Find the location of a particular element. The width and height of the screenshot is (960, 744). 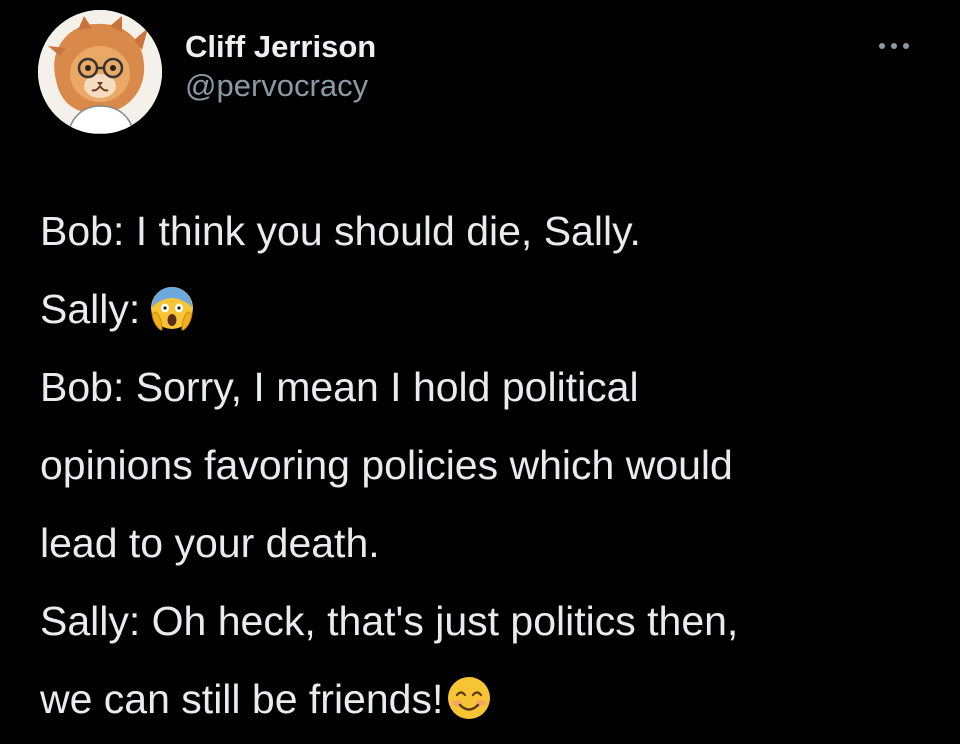

more-options-button is located at coordinates (894, 46).